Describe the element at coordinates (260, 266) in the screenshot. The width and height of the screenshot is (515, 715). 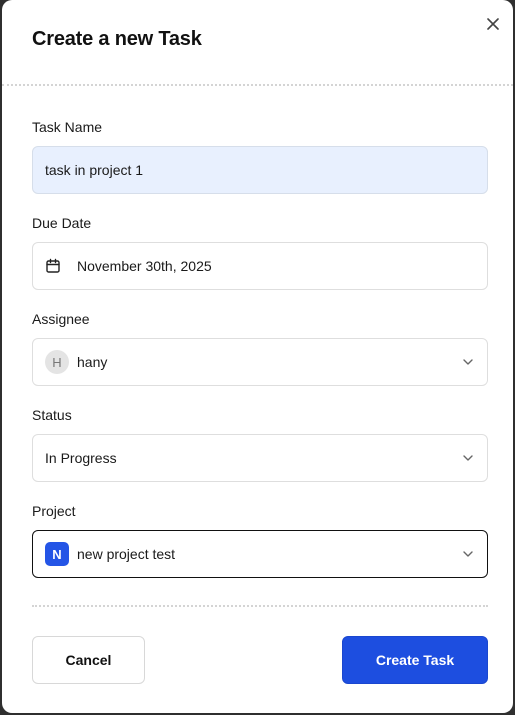
I see `due-date-picker: November 30th, 2025` at that location.